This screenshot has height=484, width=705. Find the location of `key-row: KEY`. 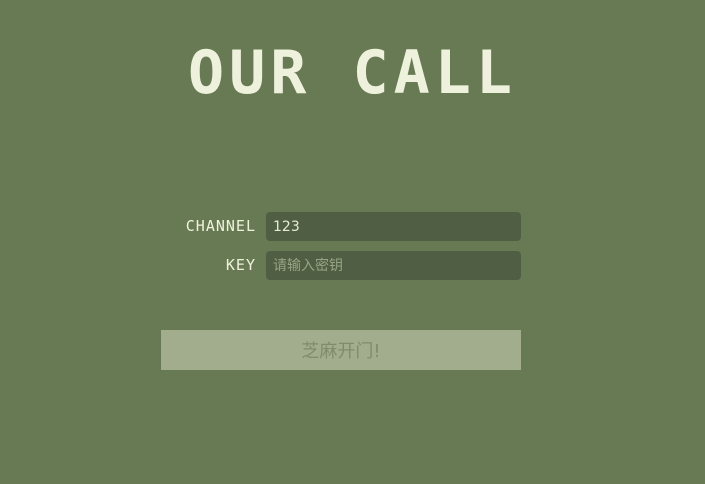

key-row: KEY is located at coordinates (340, 265).